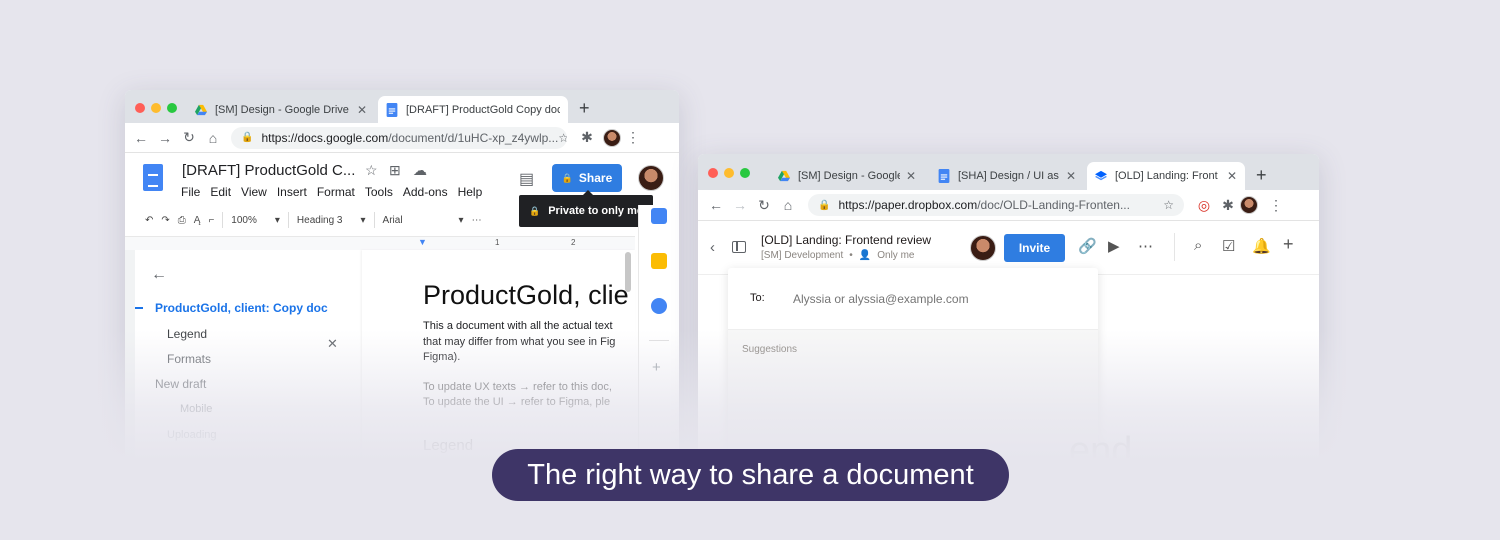 The width and height of the screenshot is (1500, 540). I want to click on tab-dropbox-paper: [OLD] Landing: Front ✕, so click(1166, 176).